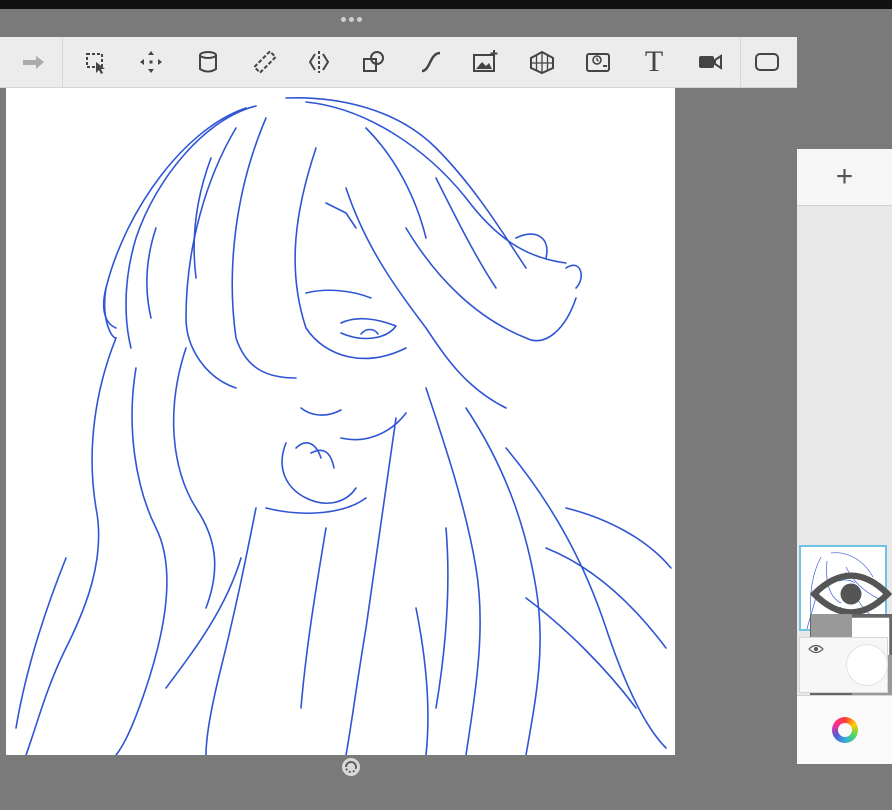  I want to click on eye-icon, so click(816, 649).